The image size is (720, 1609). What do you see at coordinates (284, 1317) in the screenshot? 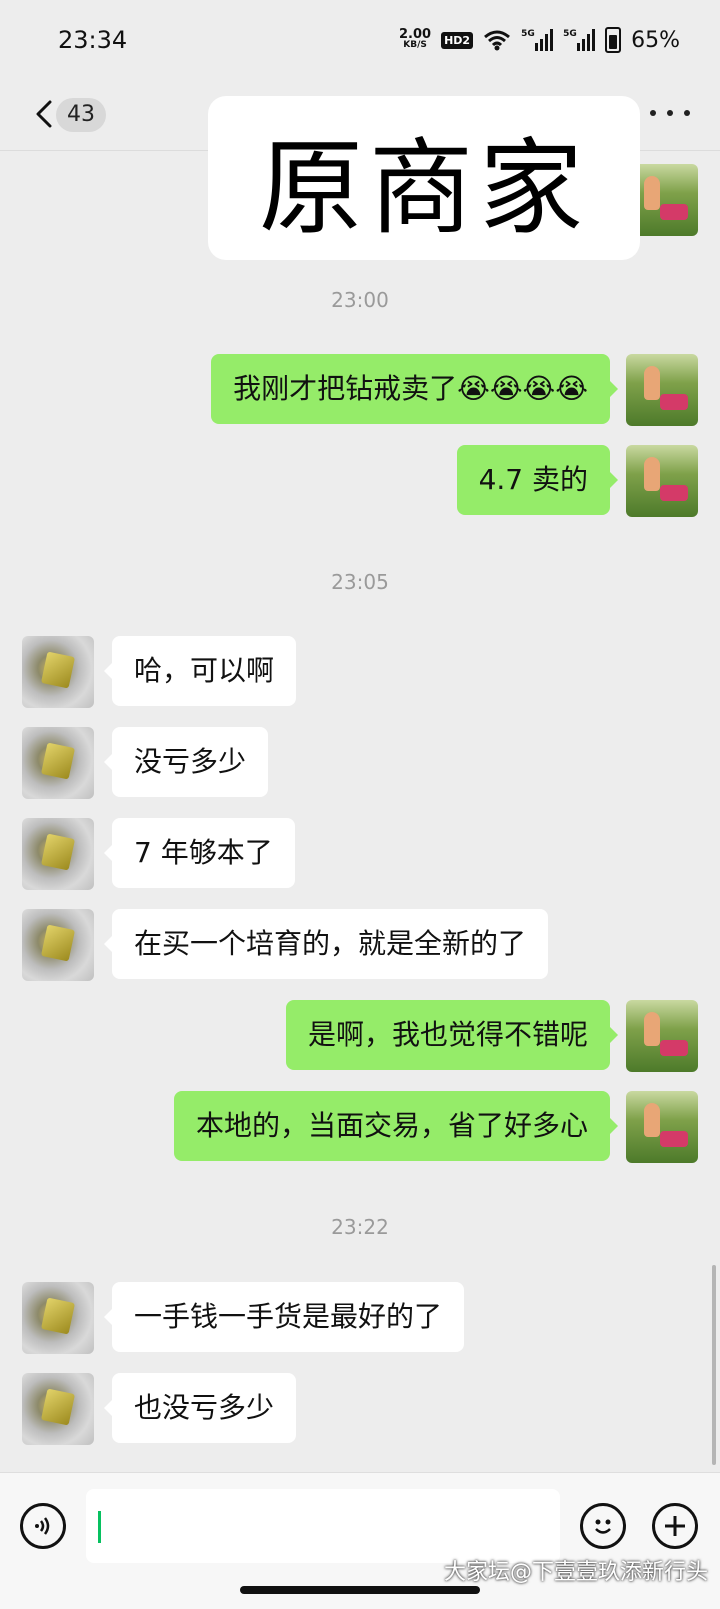
I see `message-bubble-incoming: 一手钱一手货是最好的了` at bounding box center [284, 1317].